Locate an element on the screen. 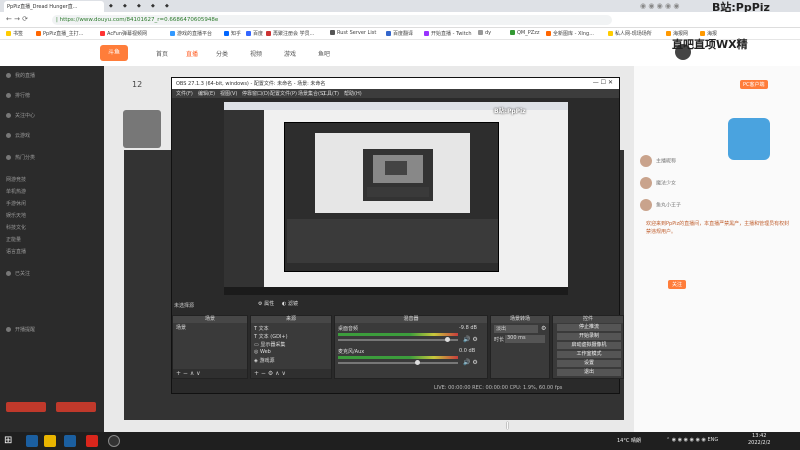  settings-button: 设置 is located at coordinates (589, 363).